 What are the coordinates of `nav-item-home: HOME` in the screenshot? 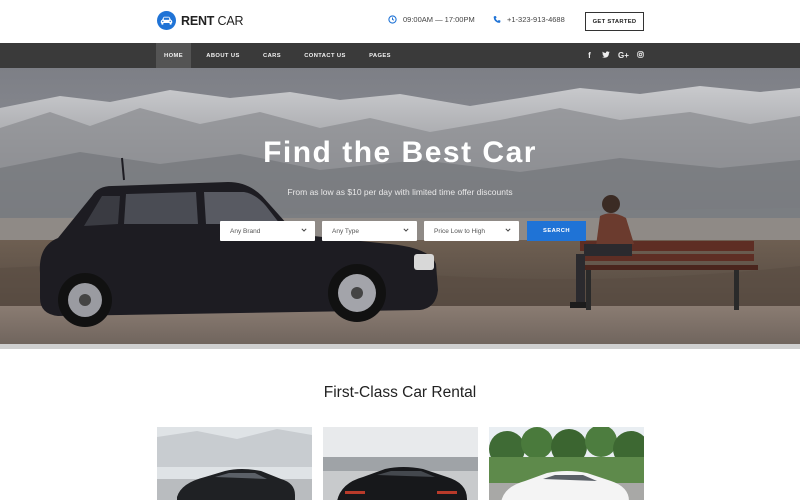 It's located at (173, 55).